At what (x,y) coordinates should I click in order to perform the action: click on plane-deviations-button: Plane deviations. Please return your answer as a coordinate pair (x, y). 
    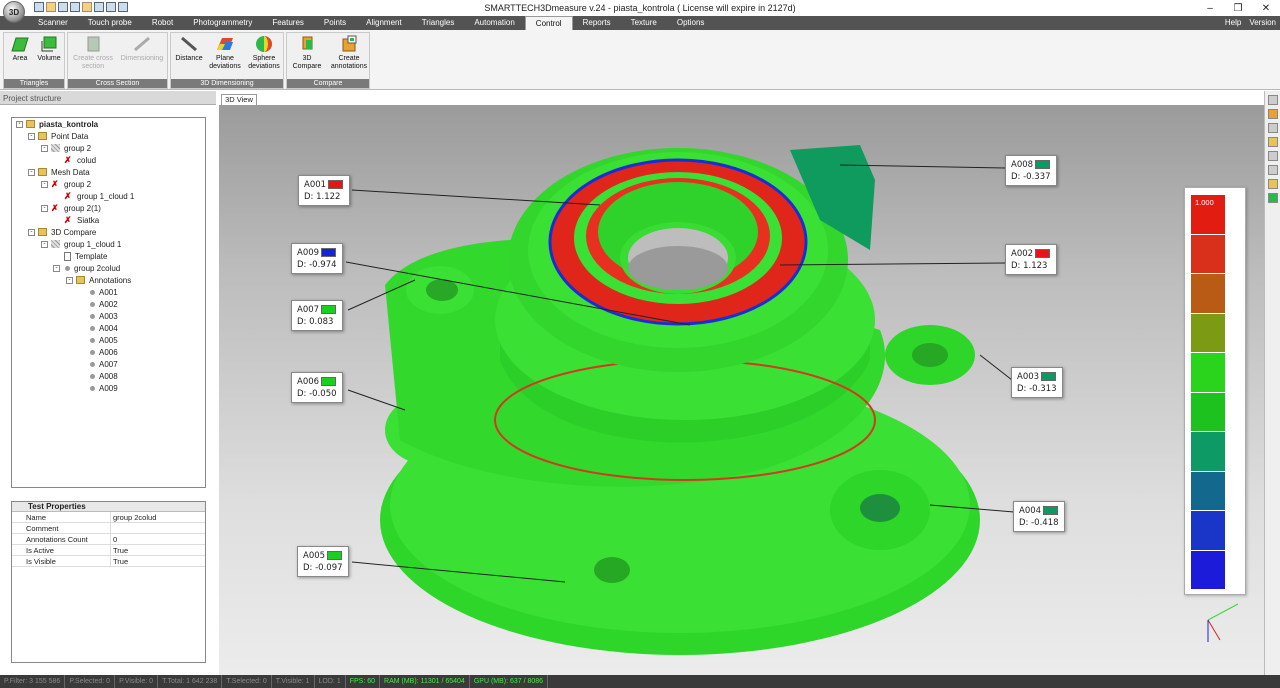
    Looking at the image, I should click on (225, 53).